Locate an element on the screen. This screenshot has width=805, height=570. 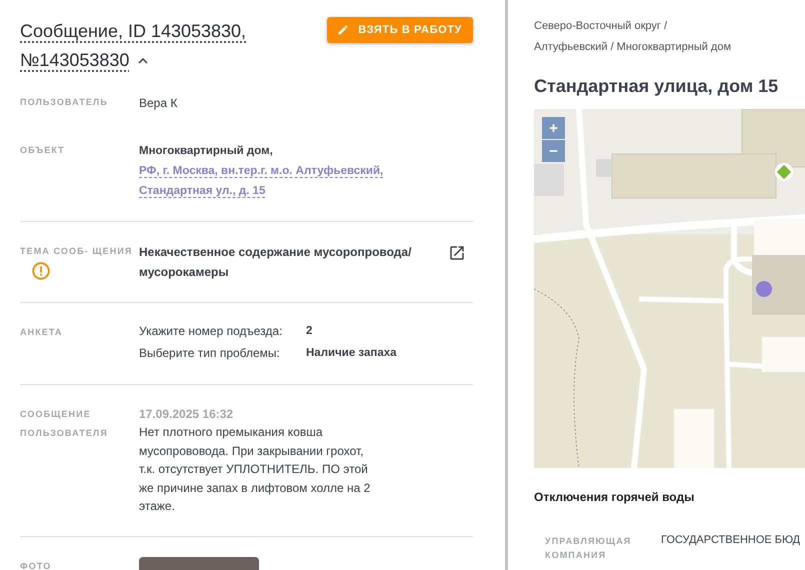
field-label: СООБЩЕНИЕ ПОЛЬЗОВАТЕЛЯ is located at coordinates (64, 423).